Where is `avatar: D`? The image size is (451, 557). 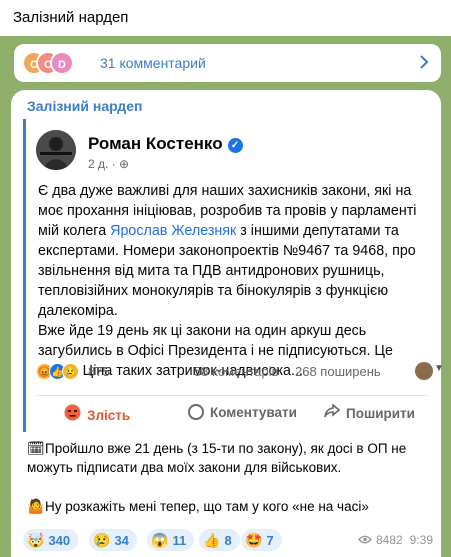
avatar: D is located at coordinates (62, 63).